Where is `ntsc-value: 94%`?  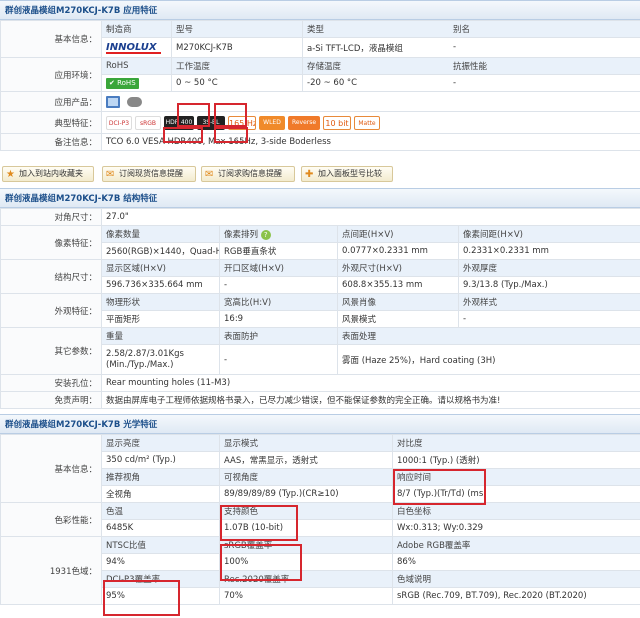
ntsc-value: 94% is located at coordinates (160, 562).